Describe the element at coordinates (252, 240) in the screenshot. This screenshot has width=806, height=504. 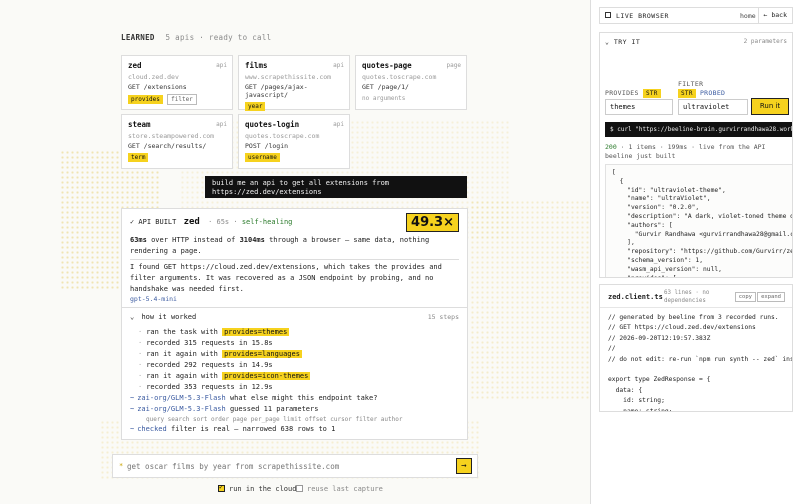
I see `browser-time: 3104ms` at that location.